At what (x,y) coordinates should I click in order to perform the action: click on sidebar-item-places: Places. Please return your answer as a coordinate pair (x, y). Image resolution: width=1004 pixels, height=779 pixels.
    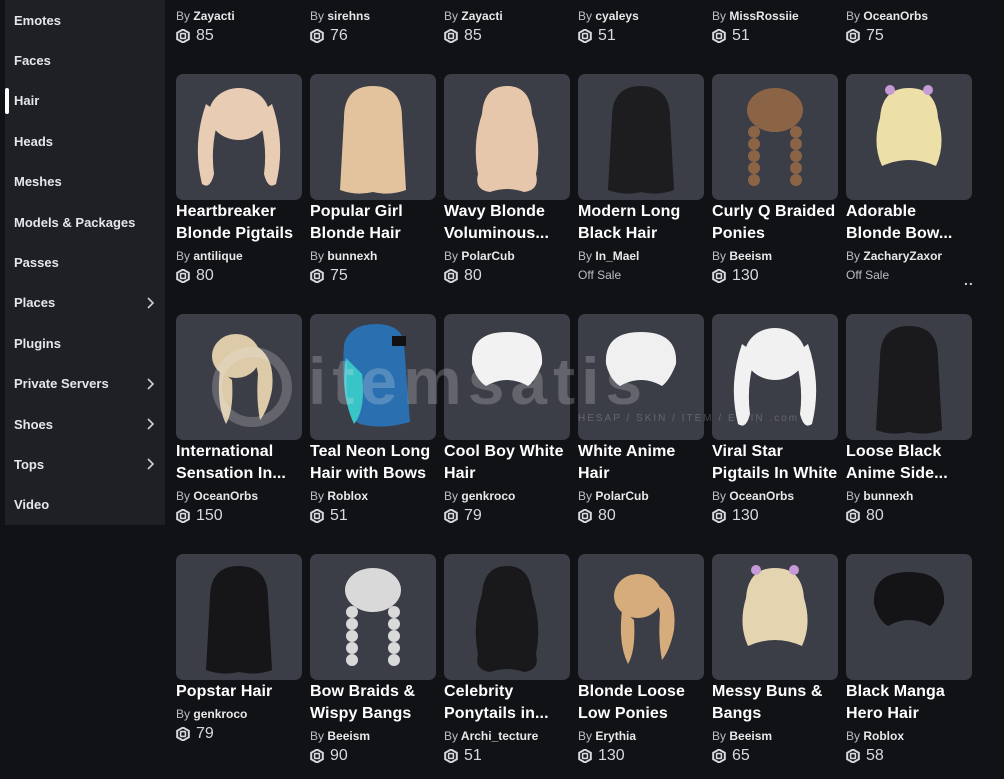
    Looking at the image, I should click on (85, 303).